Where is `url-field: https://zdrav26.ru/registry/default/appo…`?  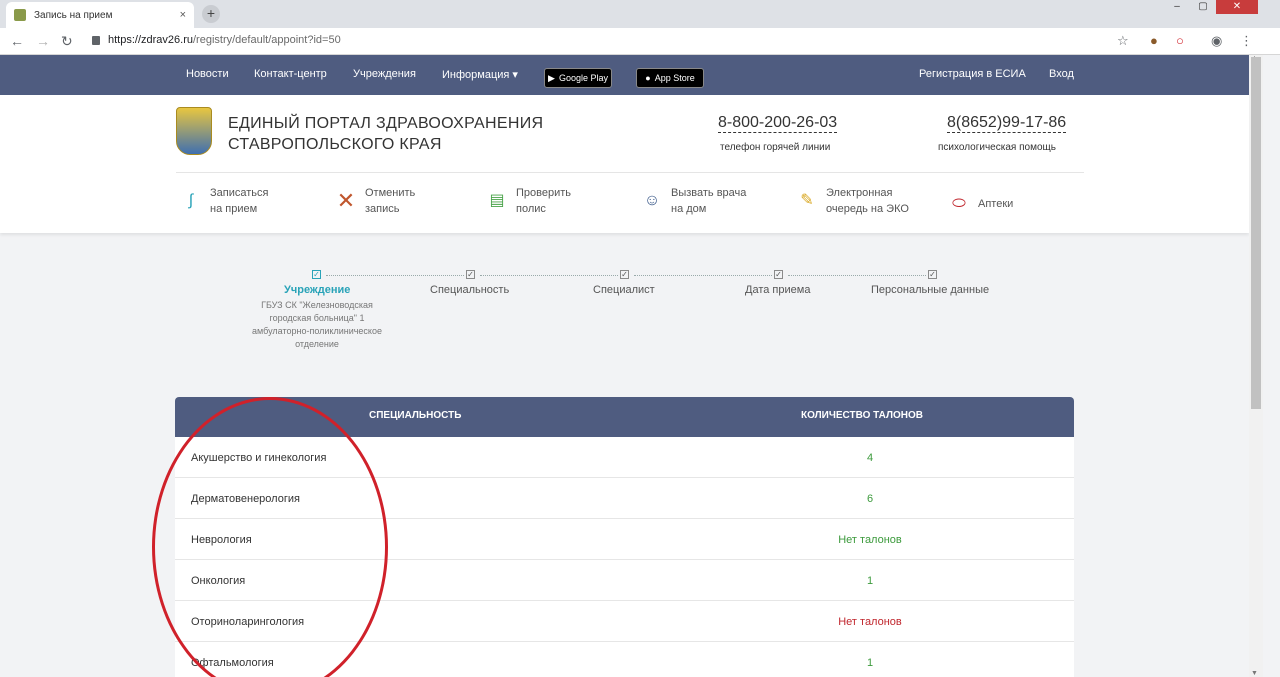
url-field: https://zdrav26.ru/registry/default/appo… is located at coordinates (216, 40).